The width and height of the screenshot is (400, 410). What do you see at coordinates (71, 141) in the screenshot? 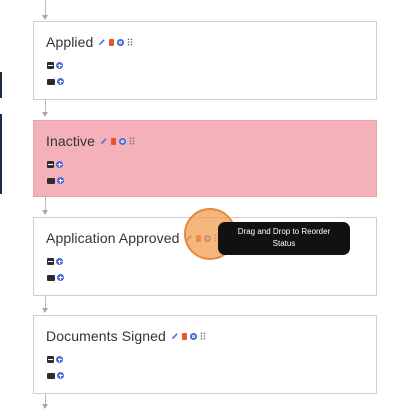
I see `status-title: Inactive` at bounding box center [71, 141].